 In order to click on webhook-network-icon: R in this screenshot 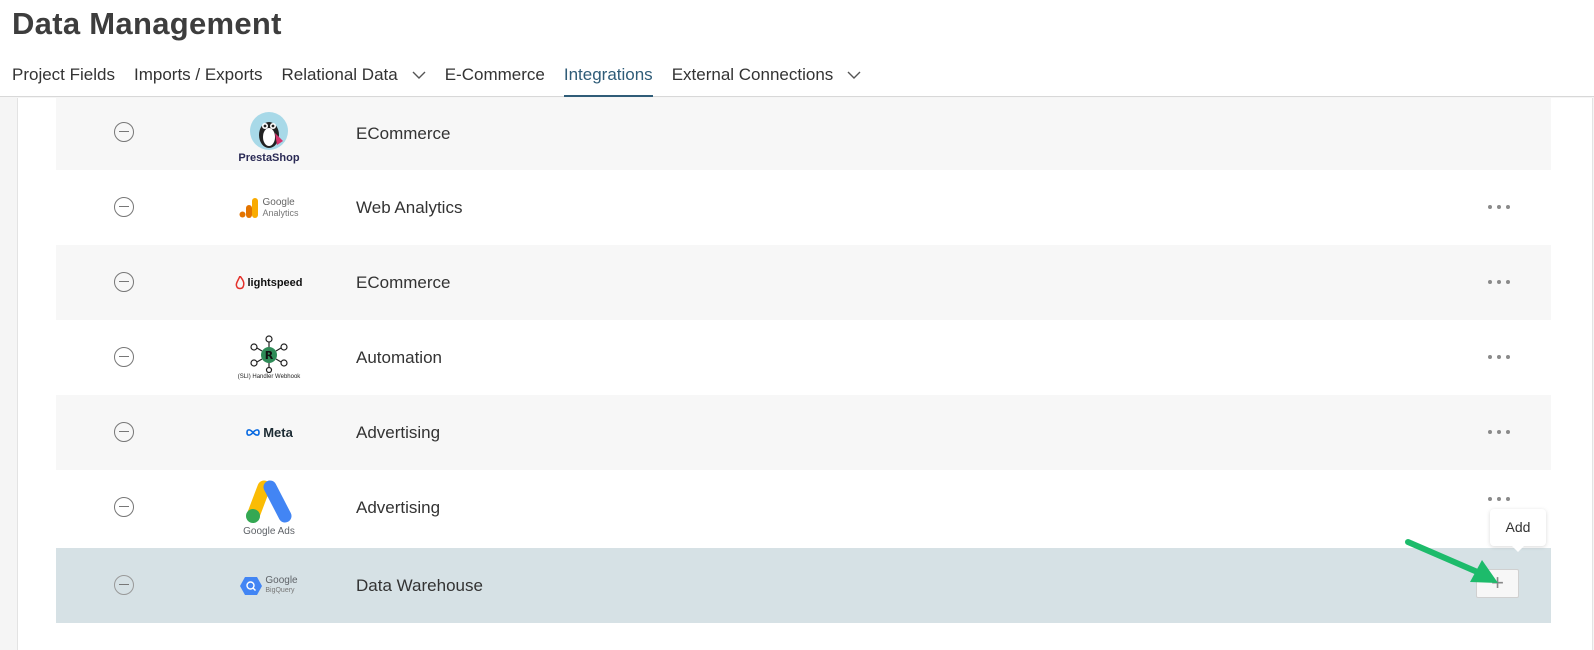, I will do `click(269, 354)`.